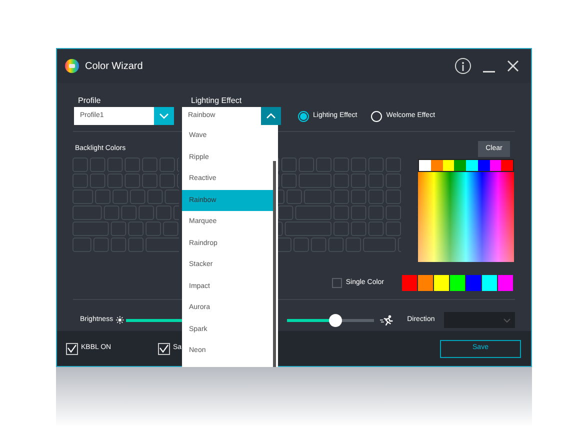 This screenshot has height=445, width=585. What do you see at coordinates (72, 66) in the screenshot?
I see `app-logo-icon` at bounding box center [72, 66].